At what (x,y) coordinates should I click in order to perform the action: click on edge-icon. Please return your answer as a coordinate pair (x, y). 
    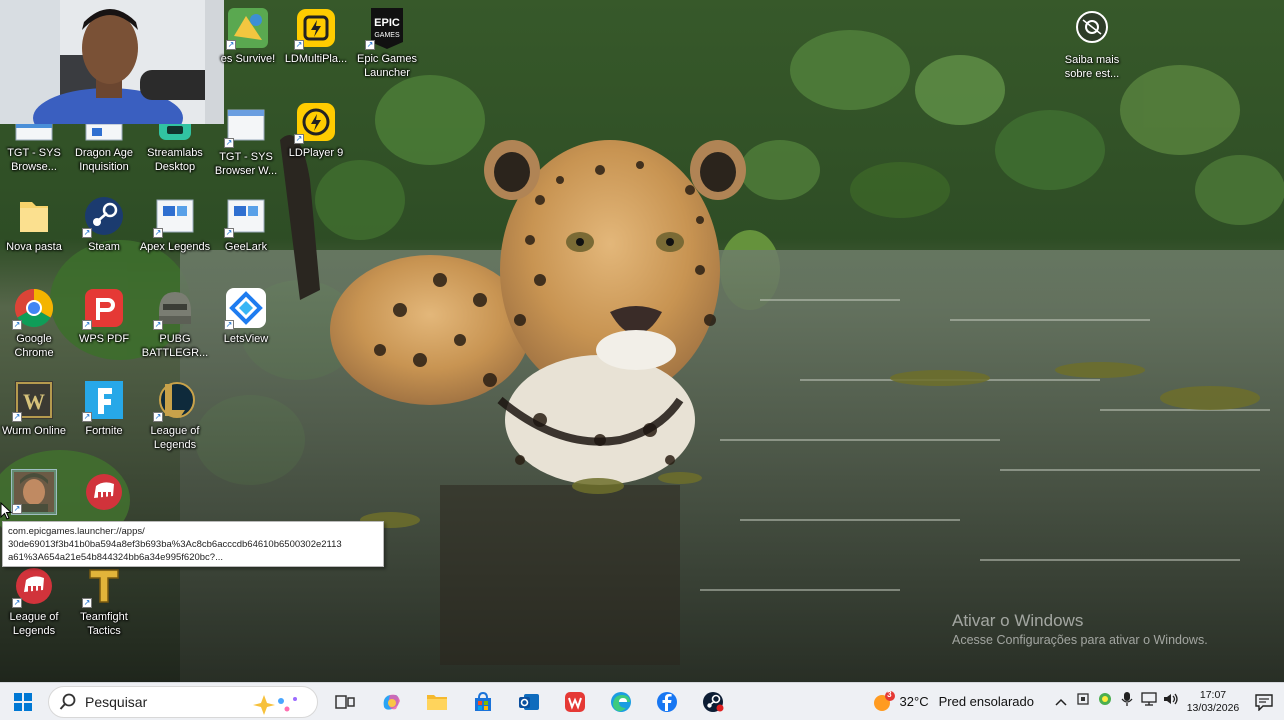
    Looking at the image, I should click on (621, 701).